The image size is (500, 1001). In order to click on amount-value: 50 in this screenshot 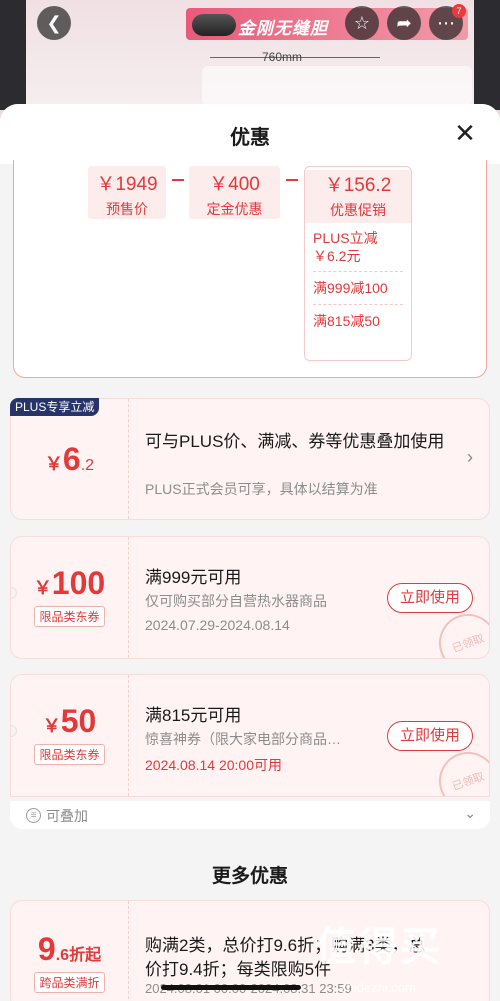, I will do `click(78, 721)`.